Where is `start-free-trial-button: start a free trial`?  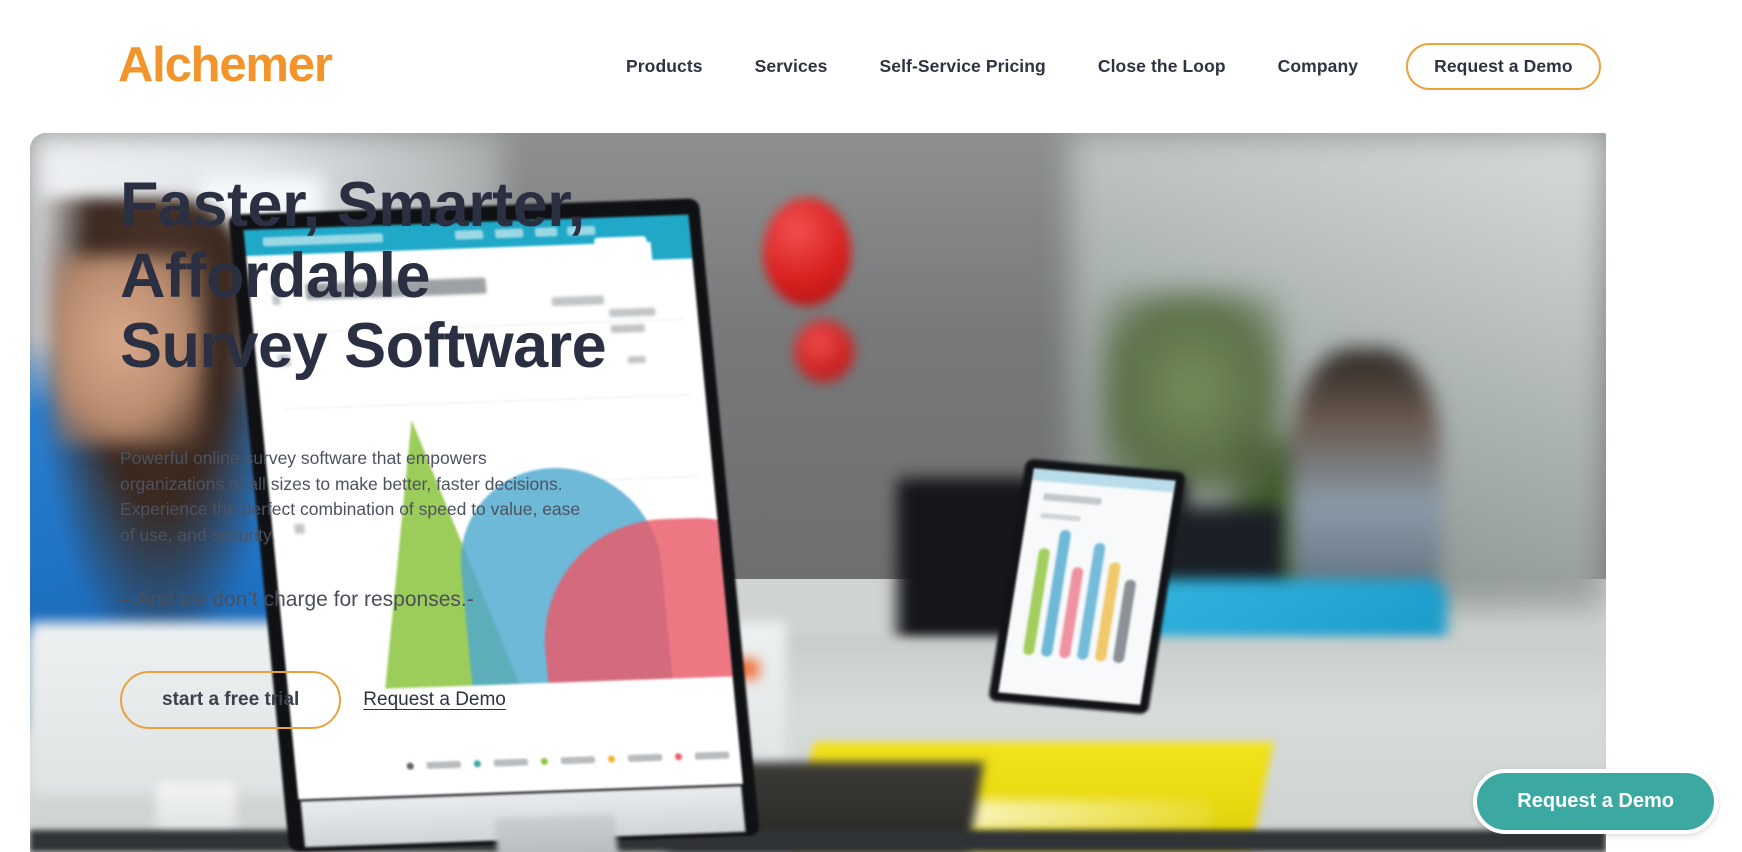 start-free-trial-button: start a free trial is located at coordinates (231, 699).